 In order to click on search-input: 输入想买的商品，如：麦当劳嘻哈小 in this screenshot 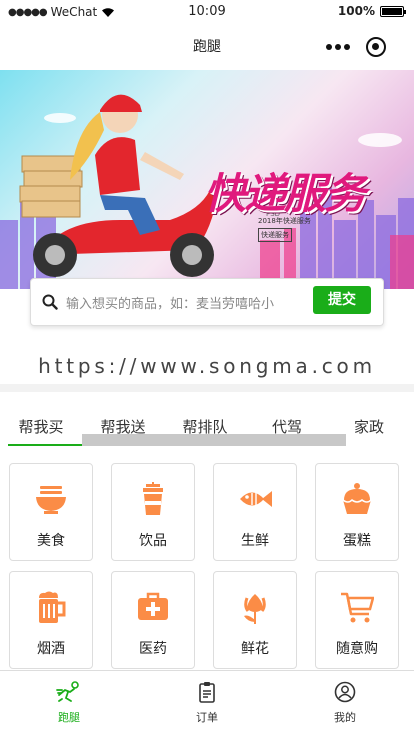, I will do `click(186, 302)`.